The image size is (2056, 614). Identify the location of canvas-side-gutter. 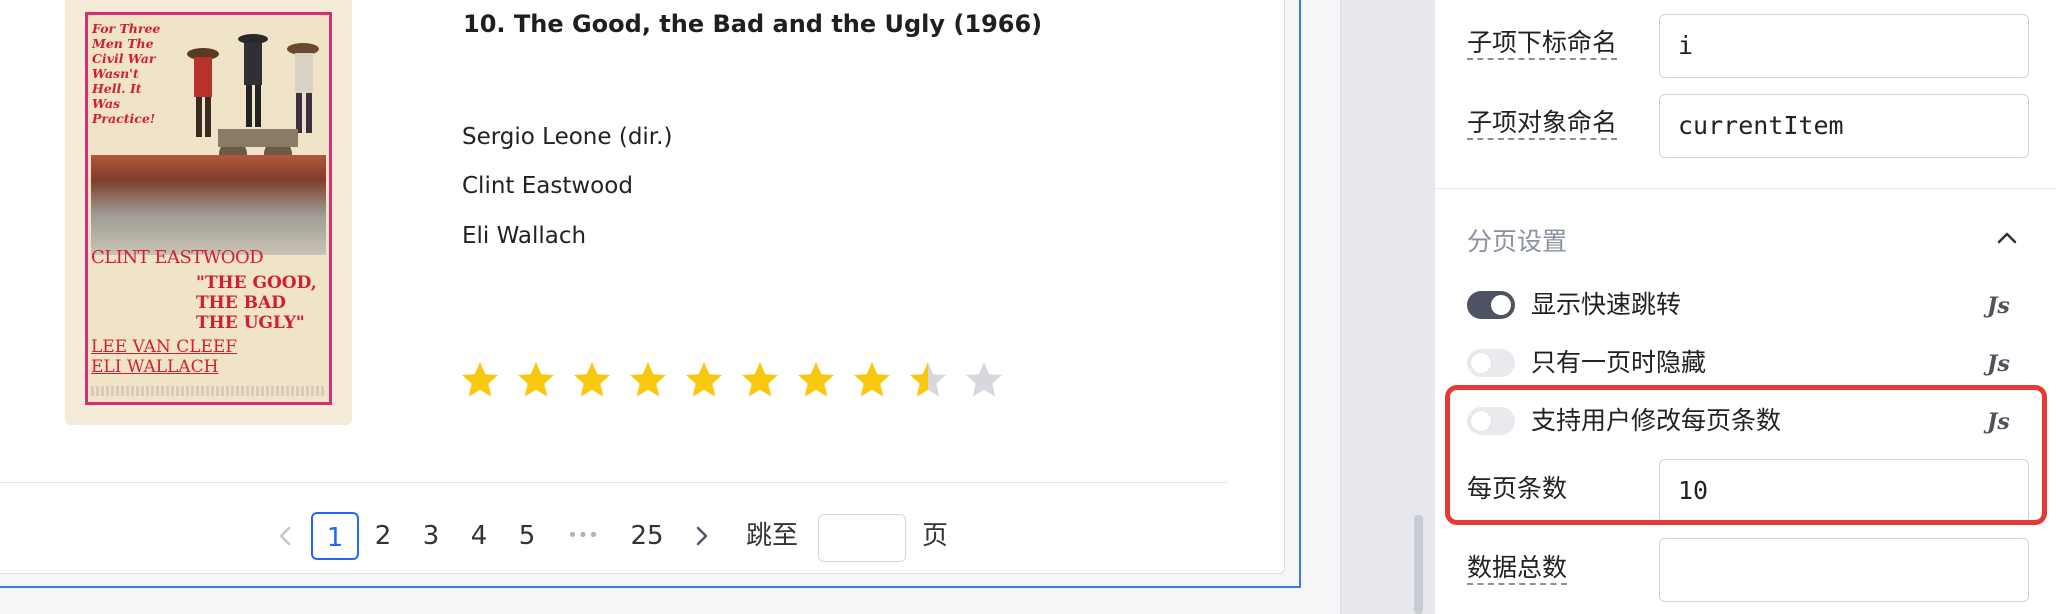
(1387, 307).